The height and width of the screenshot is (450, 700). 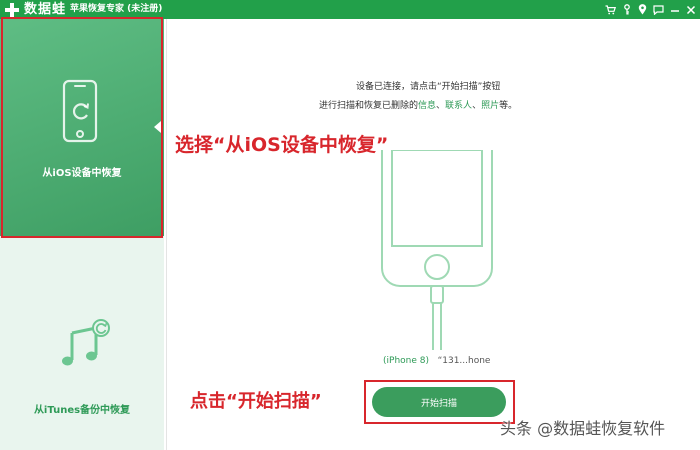 I want to click on logo-text: 数据蛙, so click(x=45, y=9).